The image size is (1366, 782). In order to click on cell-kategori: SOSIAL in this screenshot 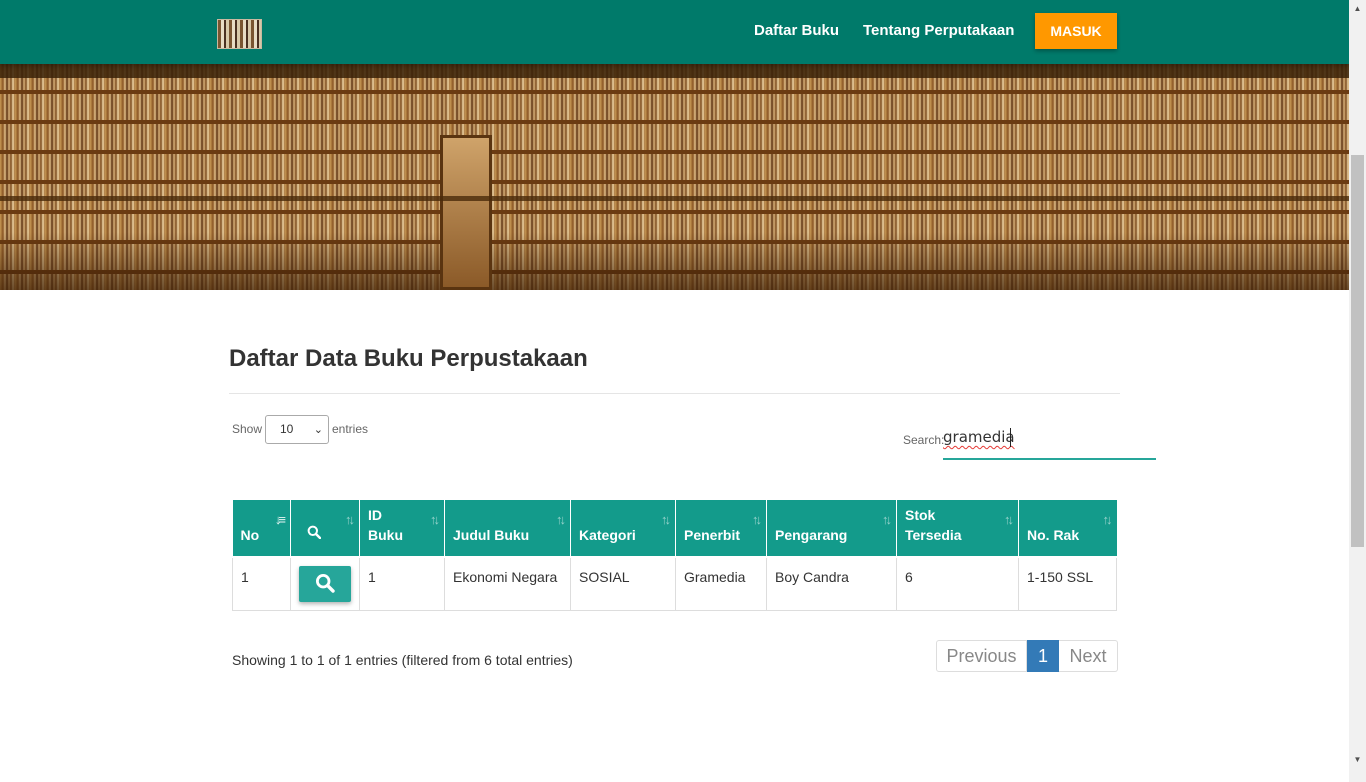, I will do `click(623, 583)`.